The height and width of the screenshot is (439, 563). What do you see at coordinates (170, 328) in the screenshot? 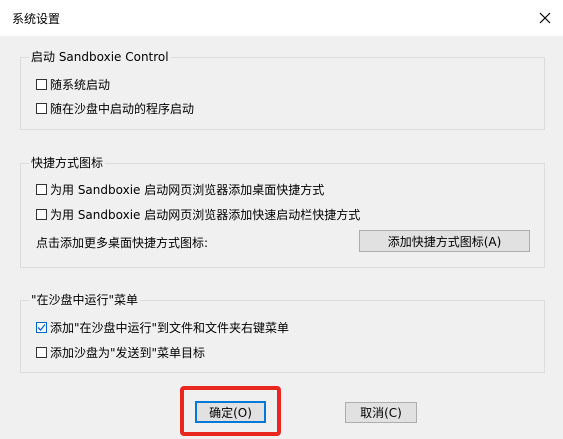
I see `context-menu-label: 添加"在沙盘中运行"到文件和文件夹右键菜单` at bounding box center [170, 328].